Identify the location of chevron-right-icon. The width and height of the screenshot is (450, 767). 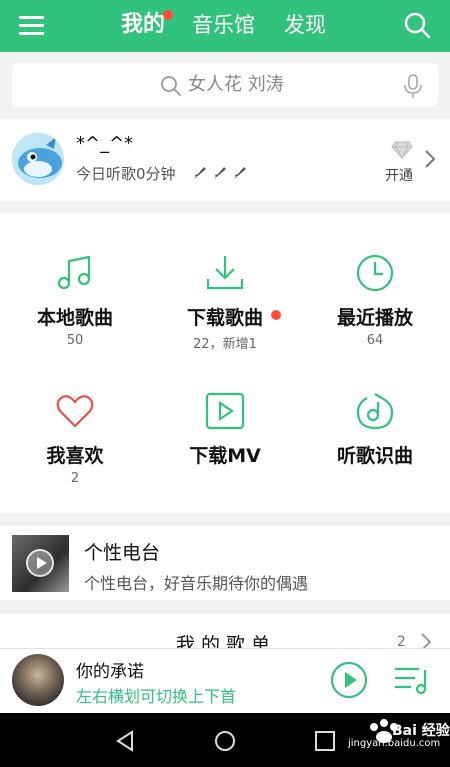
(430, 159).